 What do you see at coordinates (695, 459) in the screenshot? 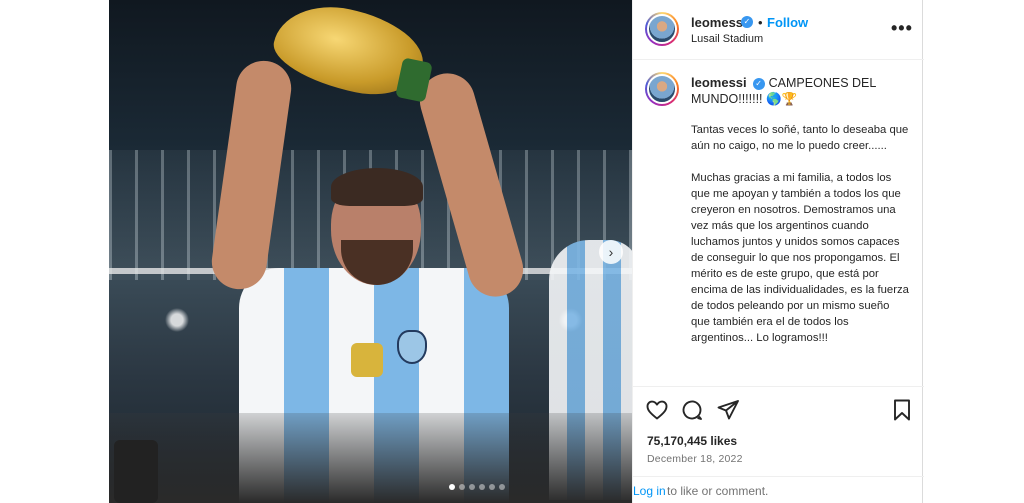
I see `post-date: December 18, 2022` at bounding box center [695, 459].